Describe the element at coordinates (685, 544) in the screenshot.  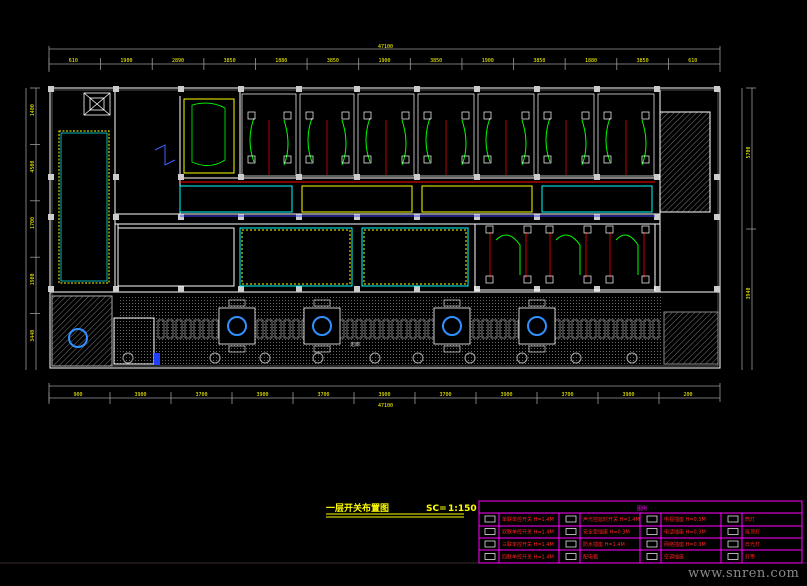
I see `legend-label: 网络插座 H=0.3M` at that location.